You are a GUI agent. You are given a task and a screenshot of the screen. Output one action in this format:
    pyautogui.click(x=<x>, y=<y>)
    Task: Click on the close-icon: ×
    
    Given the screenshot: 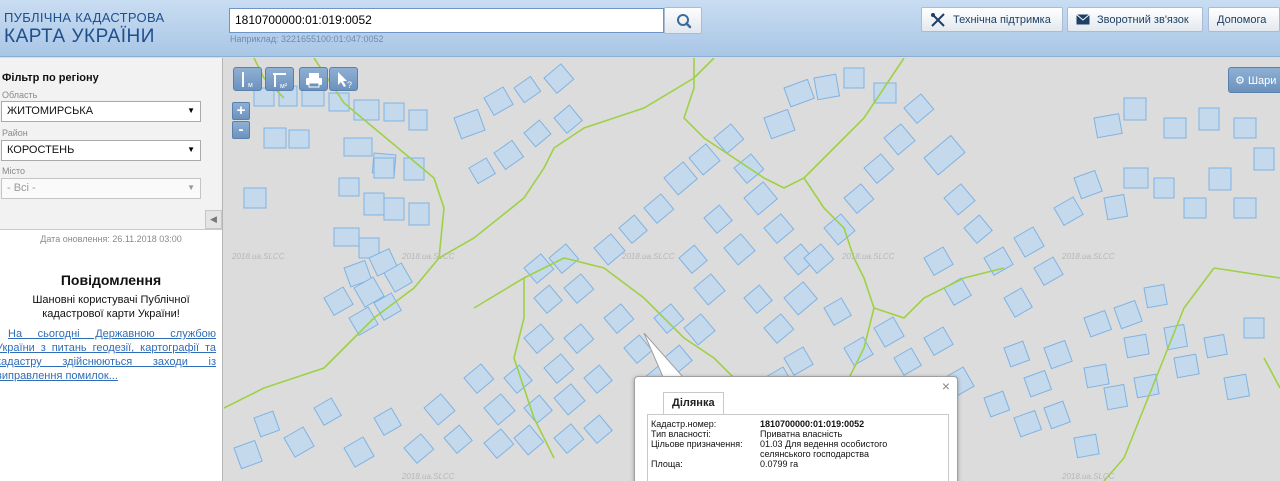 What is the action you would take?
    pyautogui.click(x=946, y=386)
    